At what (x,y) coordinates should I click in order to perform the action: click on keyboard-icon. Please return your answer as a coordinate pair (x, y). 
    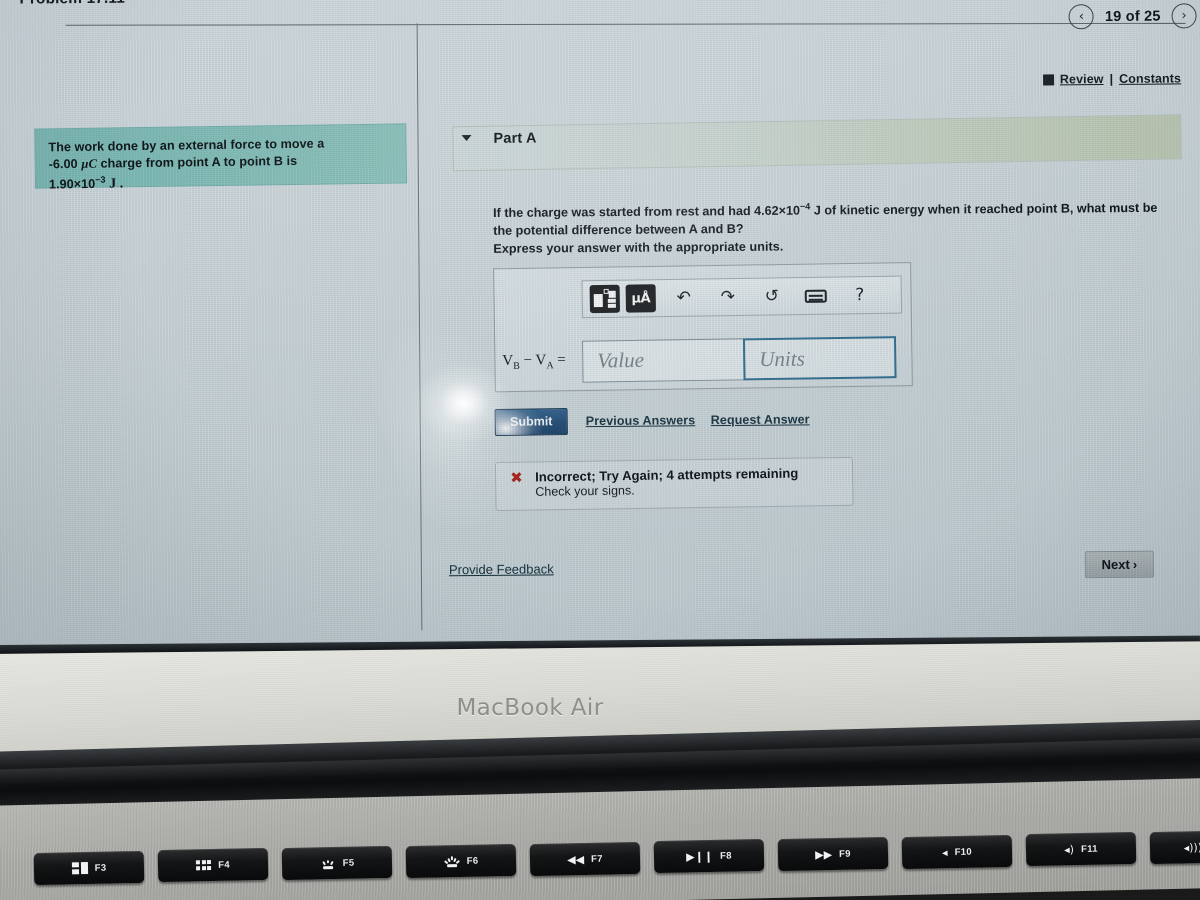
    Looking at the image, I should click on (816, 295).